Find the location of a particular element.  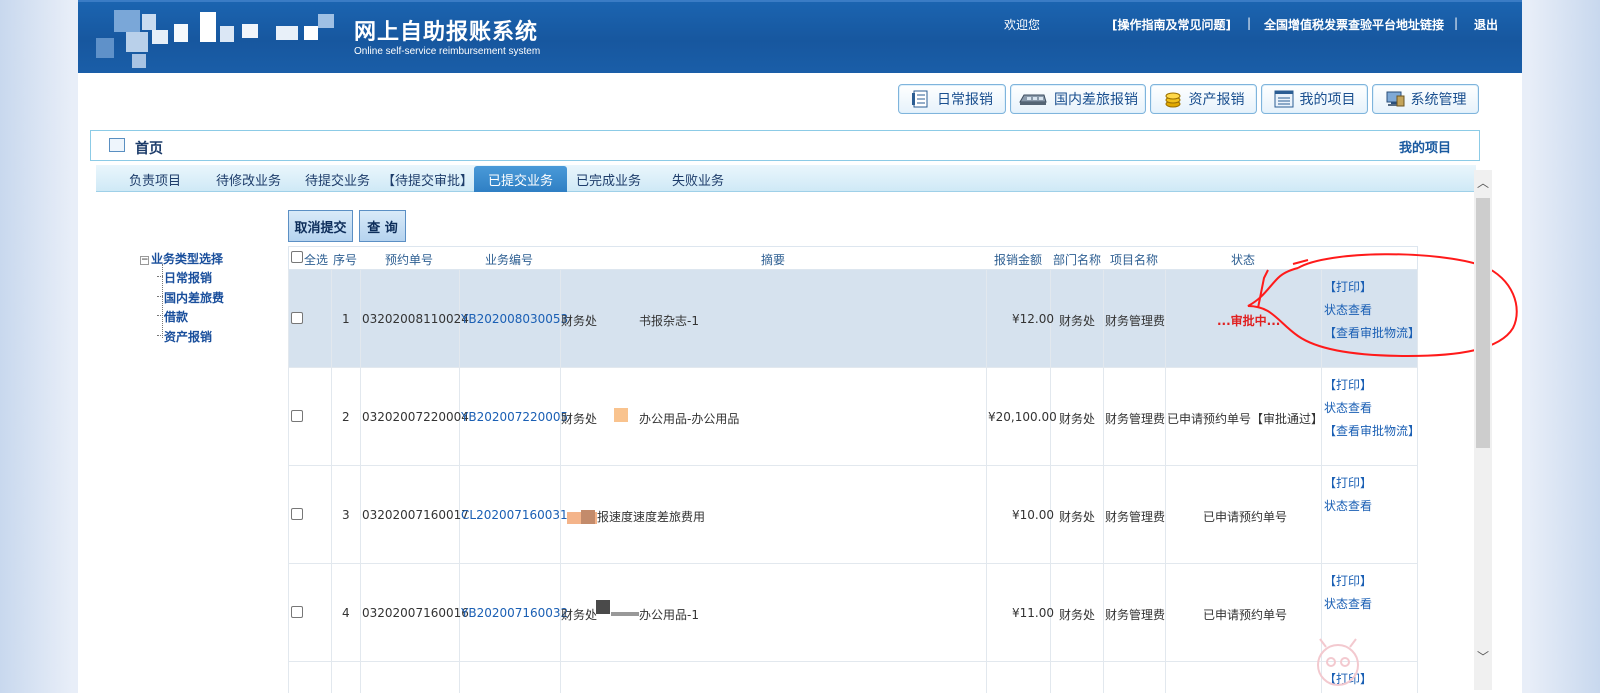

module-button-asset: 资产报销 is located at coordinates (1203, 99).